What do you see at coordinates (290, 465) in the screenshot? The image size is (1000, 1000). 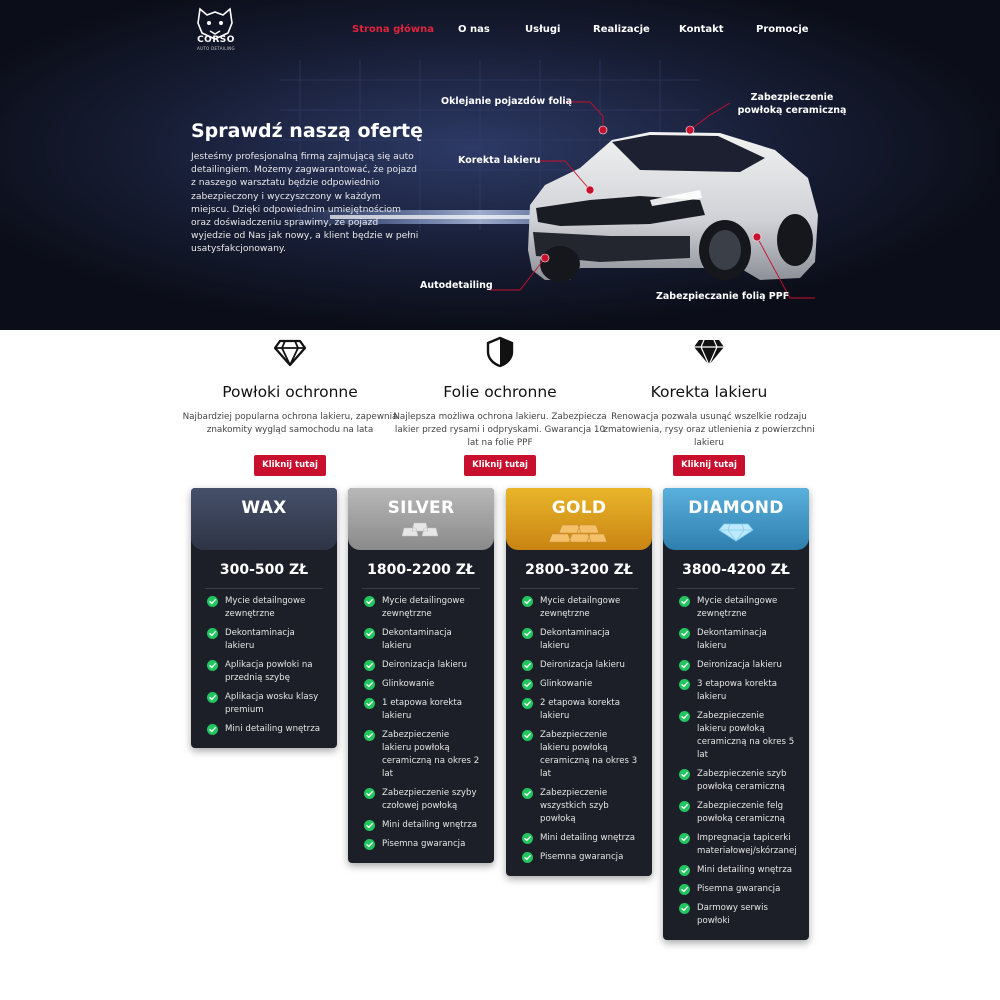 I see `service-button-coatings: Kliknij tutaj` at bounding box center [290, 465].